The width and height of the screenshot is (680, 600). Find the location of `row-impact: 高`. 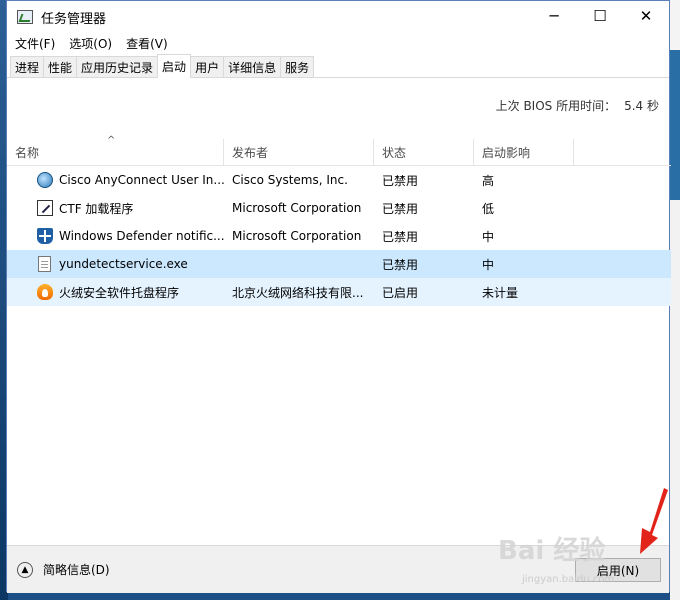

row-impact: 高 is located at coordinates (488, 180).